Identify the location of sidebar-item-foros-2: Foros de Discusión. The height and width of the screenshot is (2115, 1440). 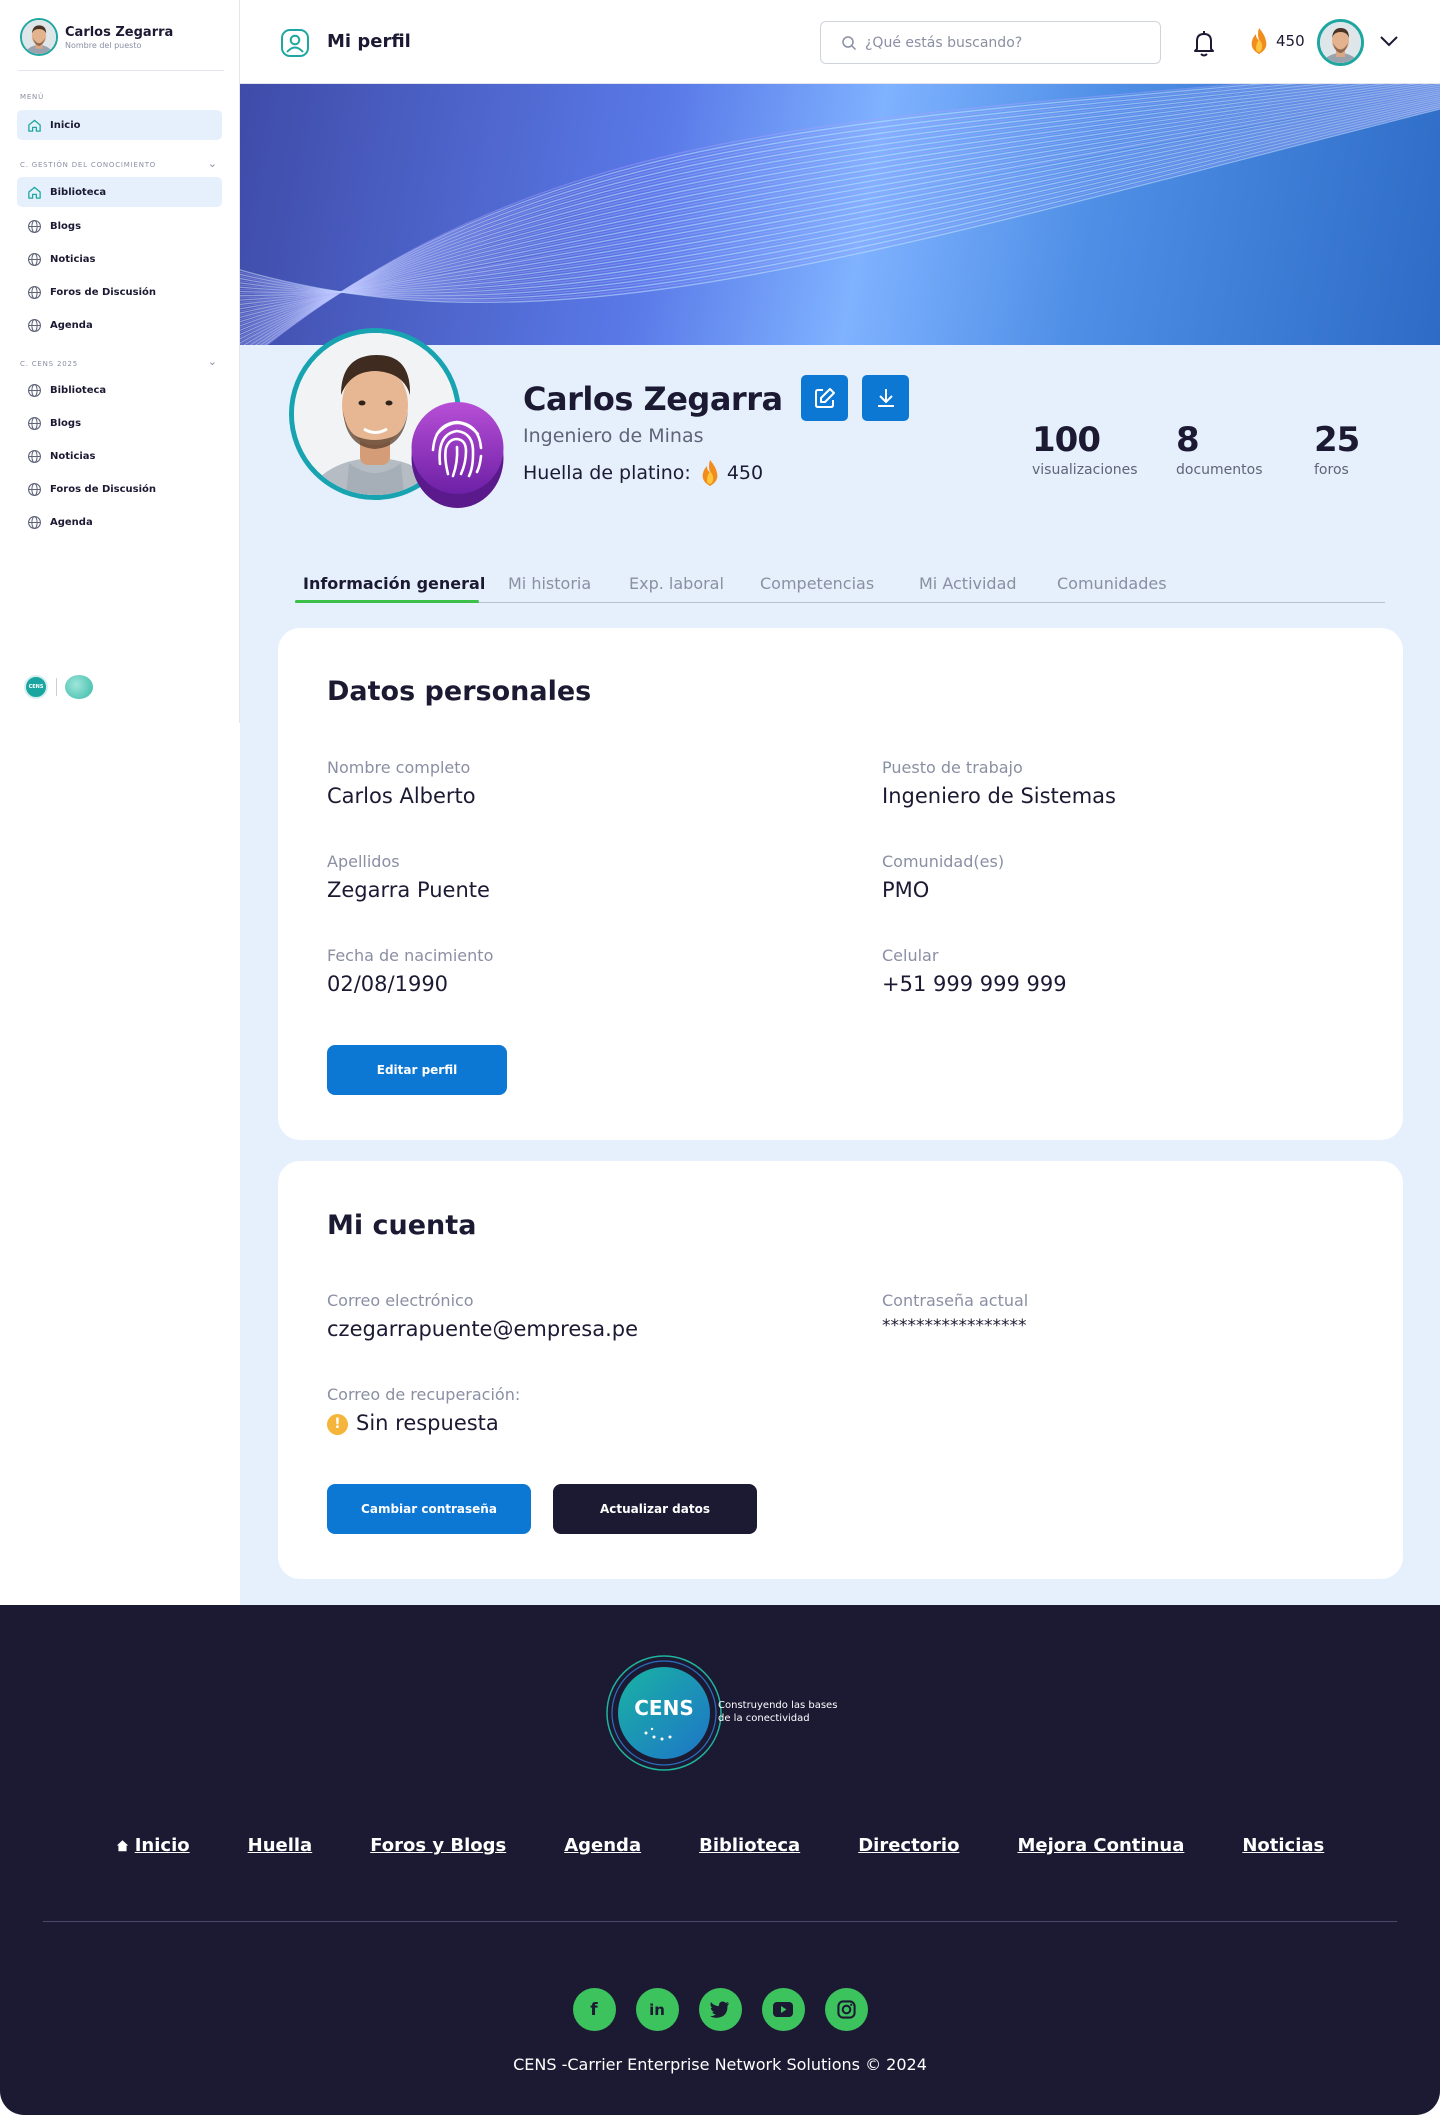
(119, 489).